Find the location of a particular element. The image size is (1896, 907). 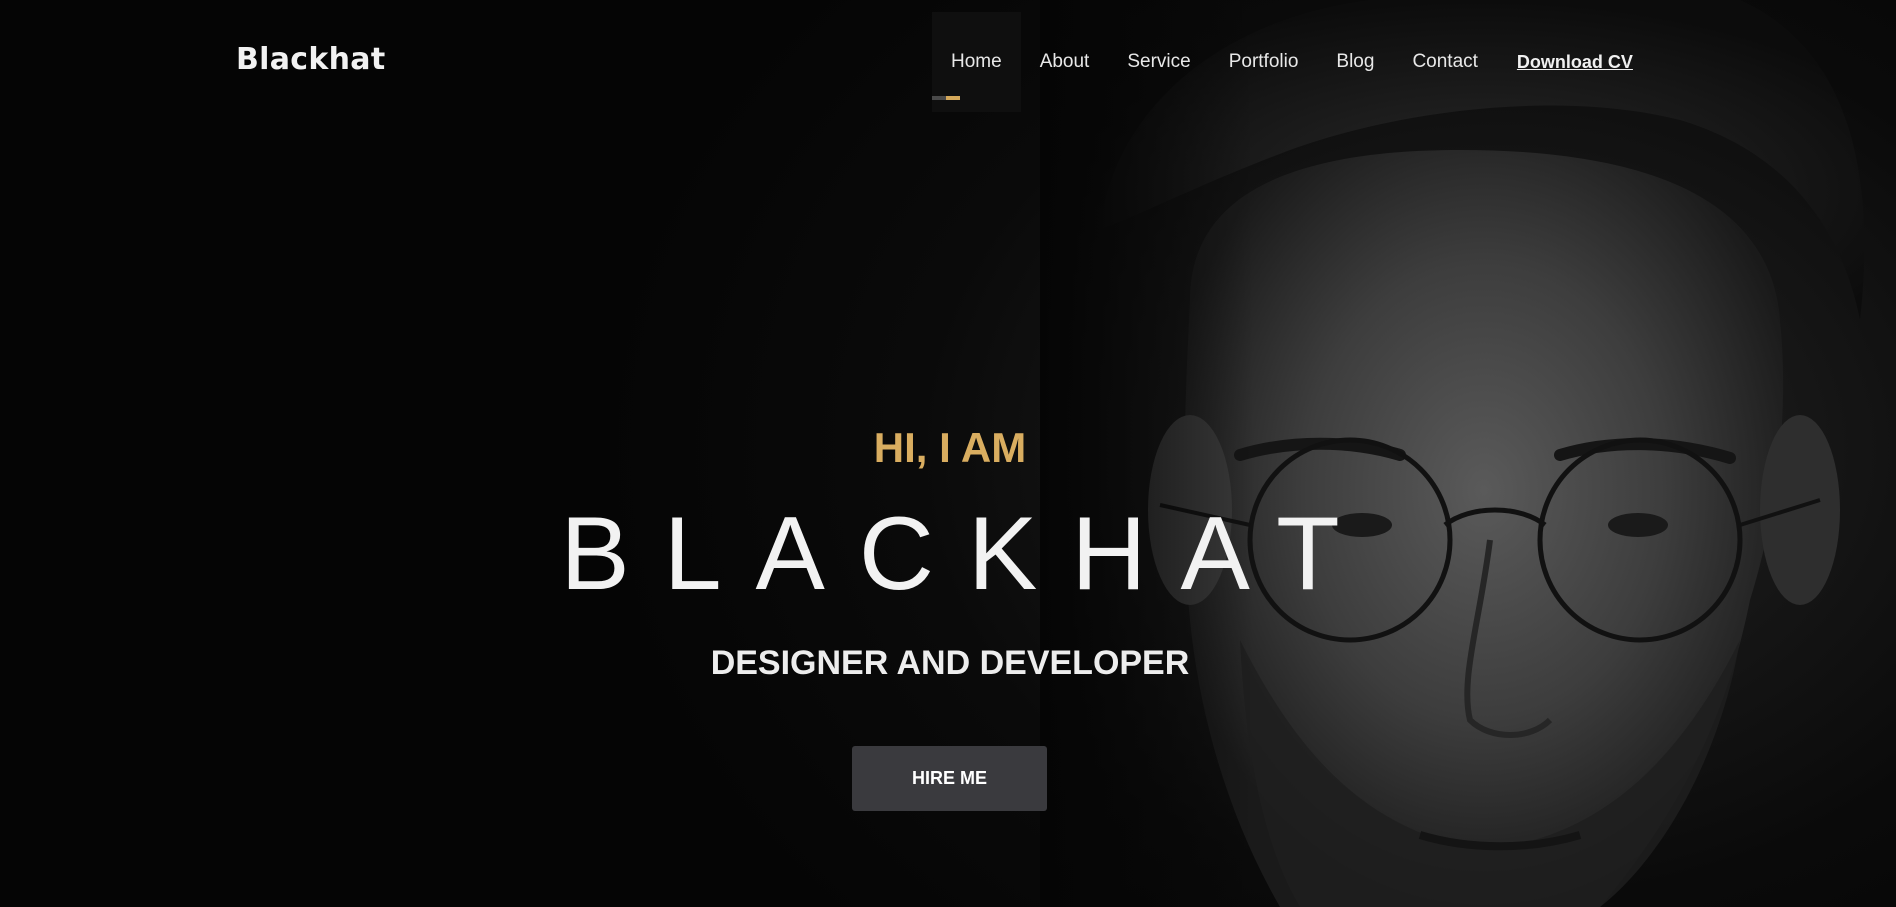

hero-intro: HI, I AM is located at coordinates (950, 447).